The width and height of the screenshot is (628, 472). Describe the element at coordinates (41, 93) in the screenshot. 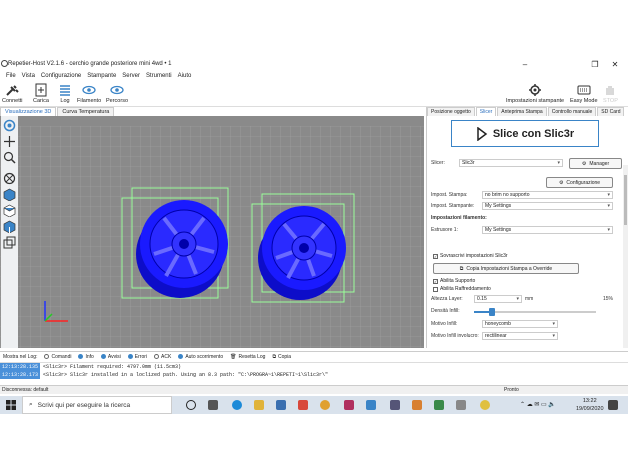

I see `load-button: Carica` at that location.